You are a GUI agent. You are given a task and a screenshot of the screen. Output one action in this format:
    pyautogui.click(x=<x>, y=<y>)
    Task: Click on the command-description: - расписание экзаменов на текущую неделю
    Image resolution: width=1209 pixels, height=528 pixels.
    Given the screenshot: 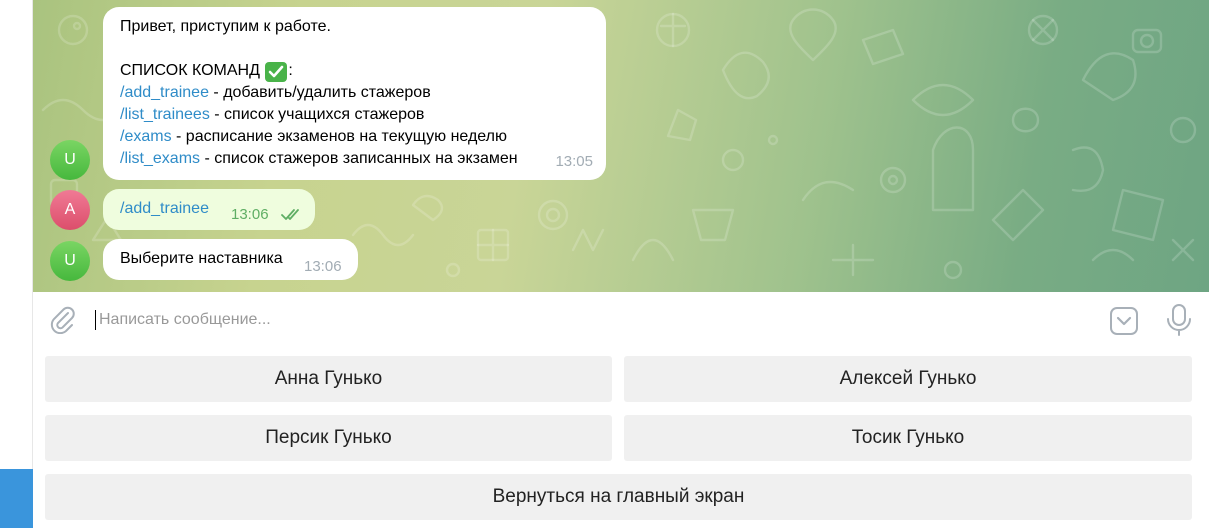 What is the action you would take?
    pyautogui.click(x=339, y=136)
    